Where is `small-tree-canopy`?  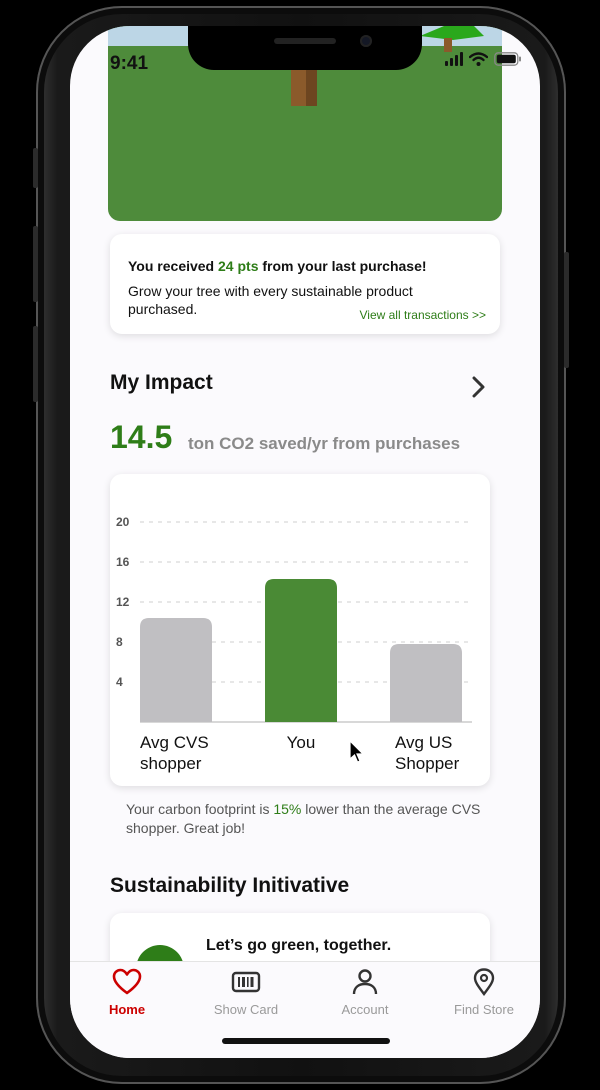 small-tree-canopy is located at coordinates (452, 33).